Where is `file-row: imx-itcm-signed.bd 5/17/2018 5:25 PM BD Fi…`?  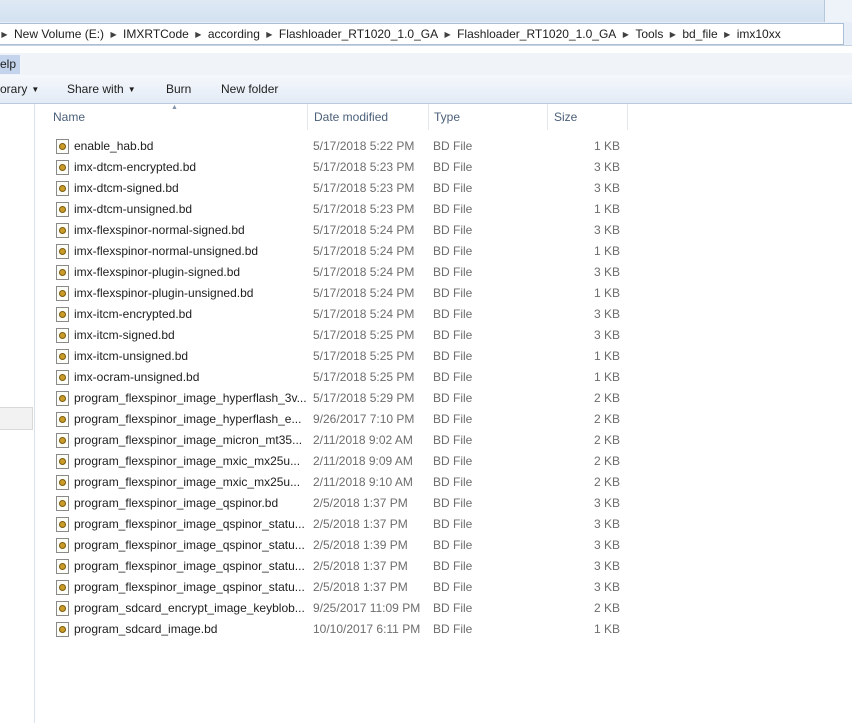 file-row: imx-itcm-signed.bd 5/17/2018 5:25 PM BD Fi… is located at coordinates (348, 335).